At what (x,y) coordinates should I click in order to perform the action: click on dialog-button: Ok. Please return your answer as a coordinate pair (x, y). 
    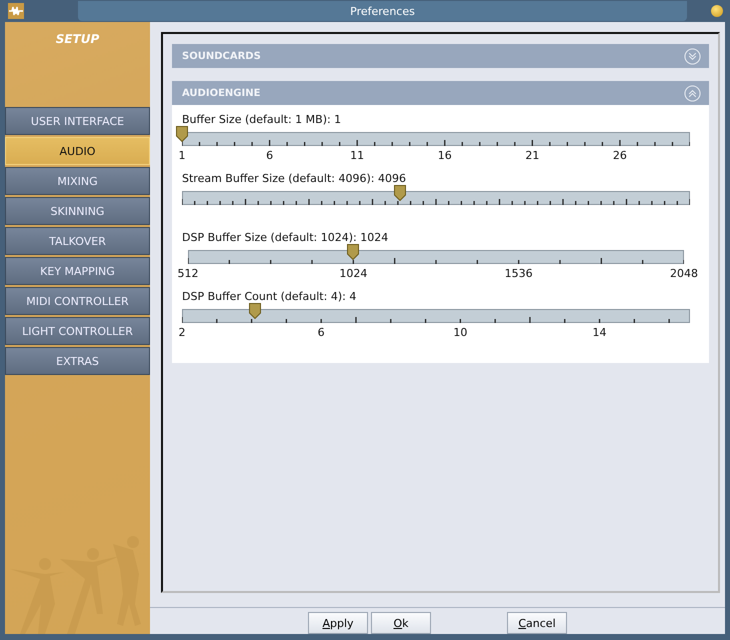
    Looking at the image, I should click on (401, 623).